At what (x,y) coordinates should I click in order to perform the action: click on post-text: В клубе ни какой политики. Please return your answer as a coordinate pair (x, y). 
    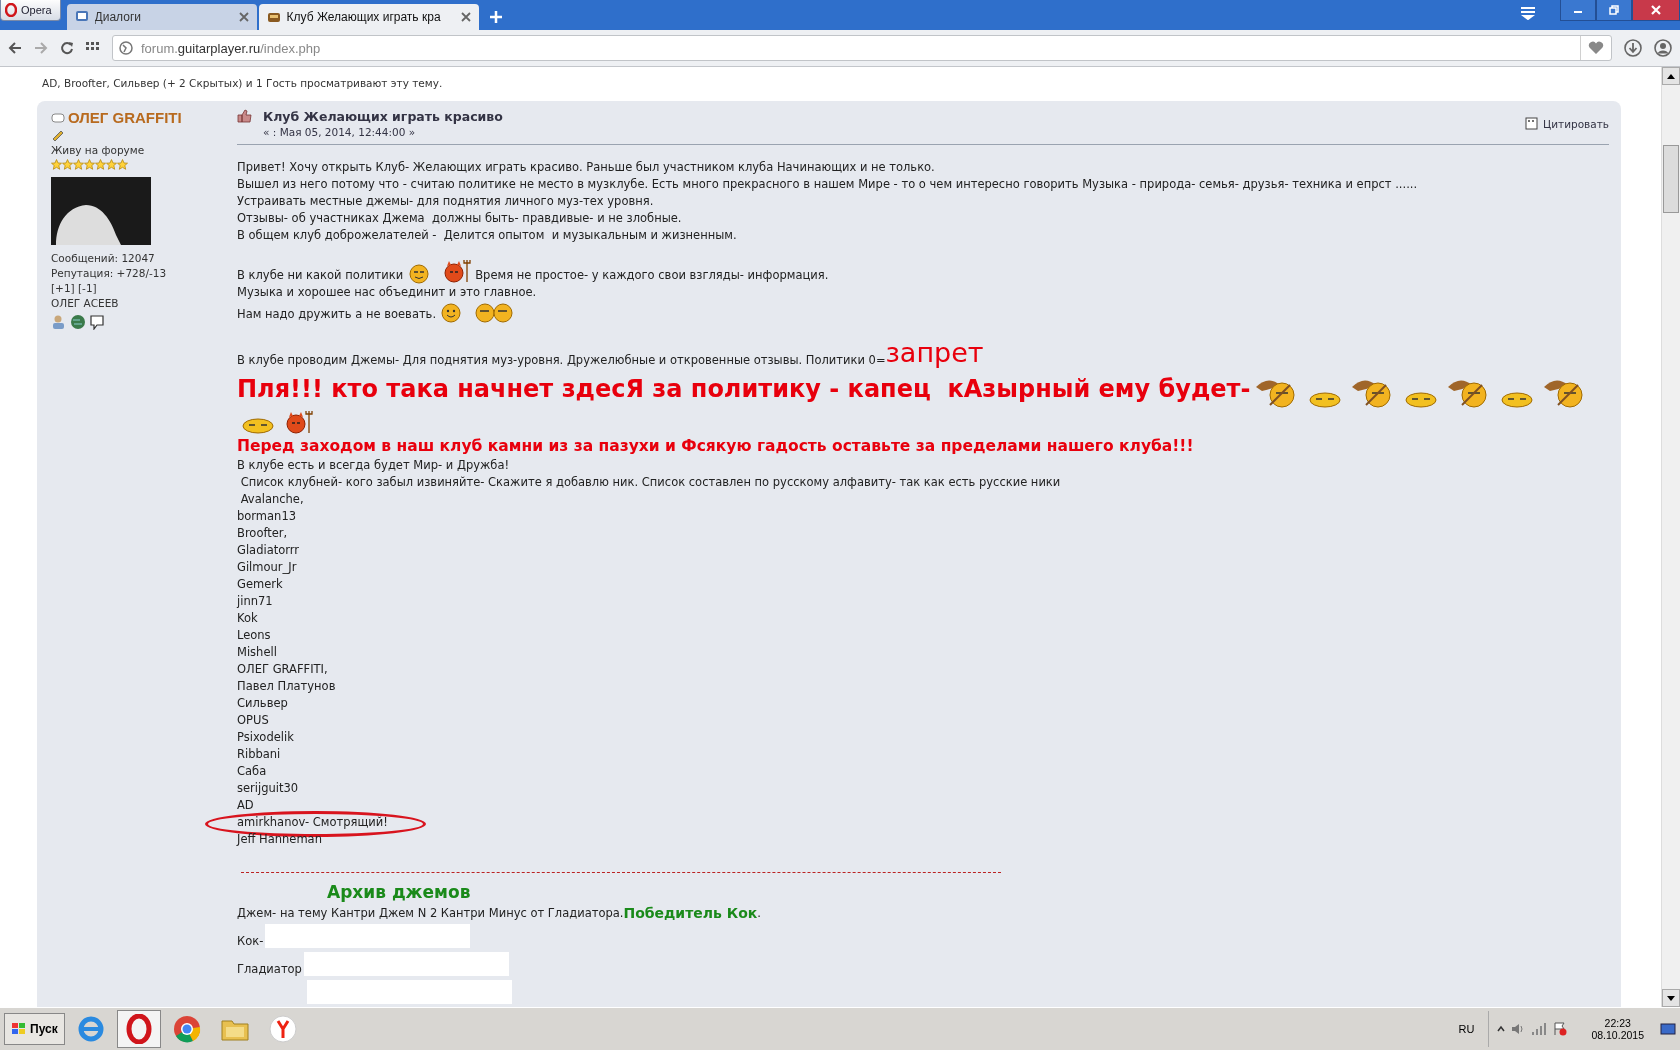
    Looking at the image, I should click on (320, 275).